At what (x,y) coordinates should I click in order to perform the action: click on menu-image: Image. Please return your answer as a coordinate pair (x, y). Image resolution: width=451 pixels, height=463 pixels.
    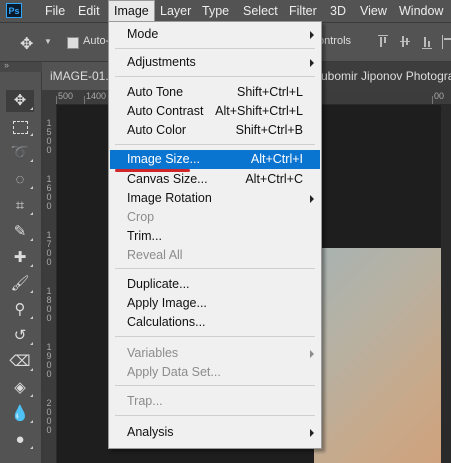
    Looking at the image, I should click on (131, 11).